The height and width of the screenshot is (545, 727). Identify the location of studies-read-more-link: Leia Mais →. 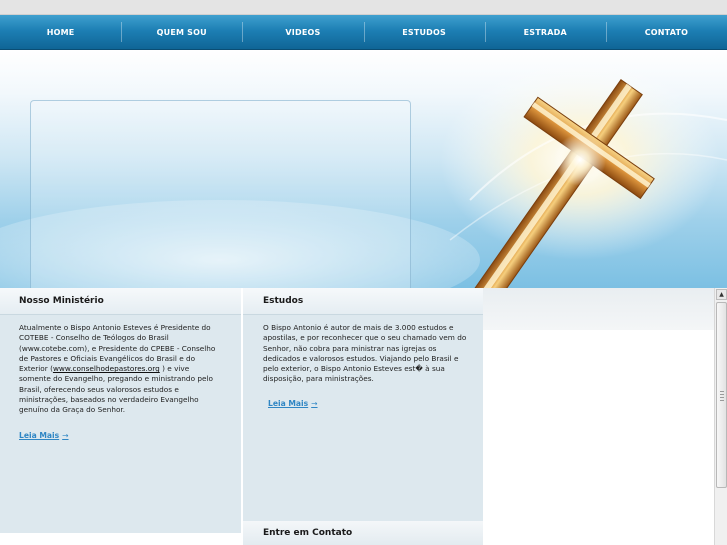
(293, 404).